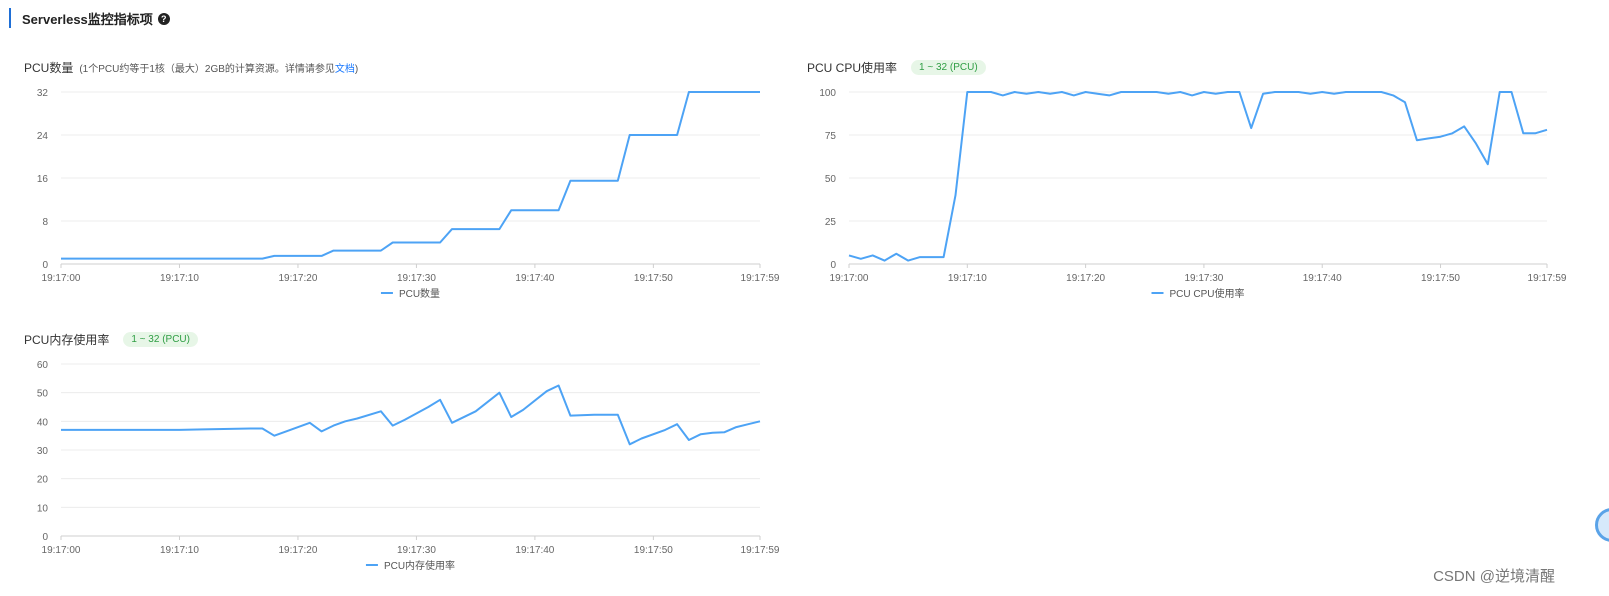 This screenshot has height=596, width=1609. Describe the element at coordinates (1206, 293) in the screenshot. I see `legend-label: PCU CPU使用率` at that location.